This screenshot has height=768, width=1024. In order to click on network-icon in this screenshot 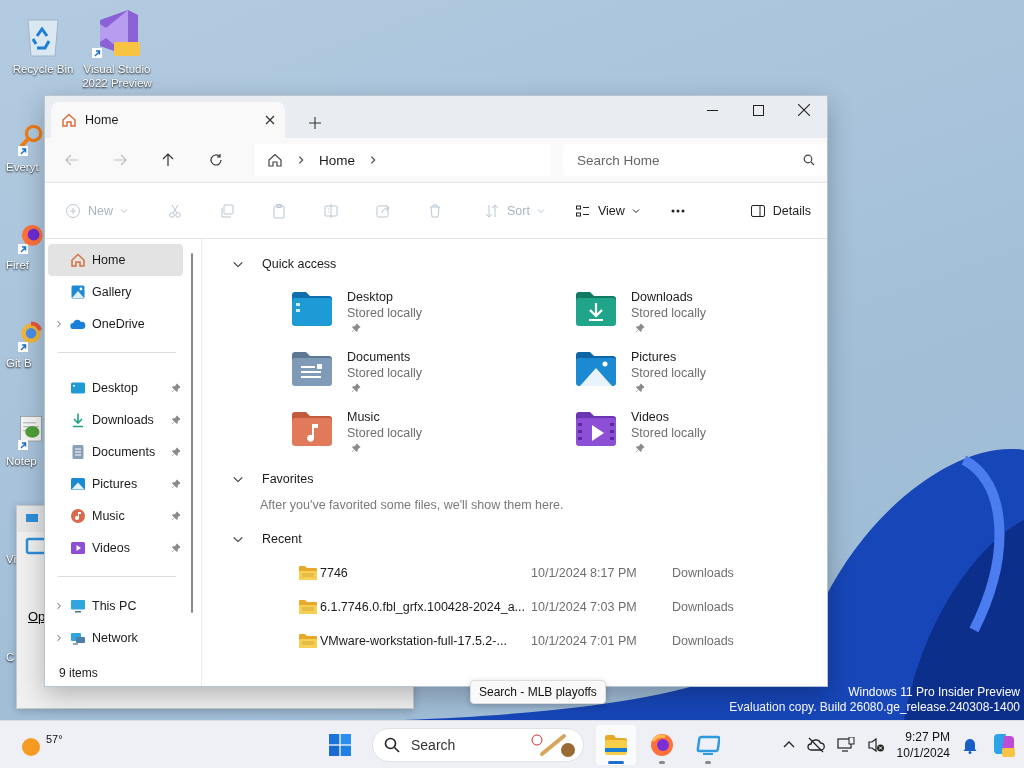, I will do `click(78, 638)`.